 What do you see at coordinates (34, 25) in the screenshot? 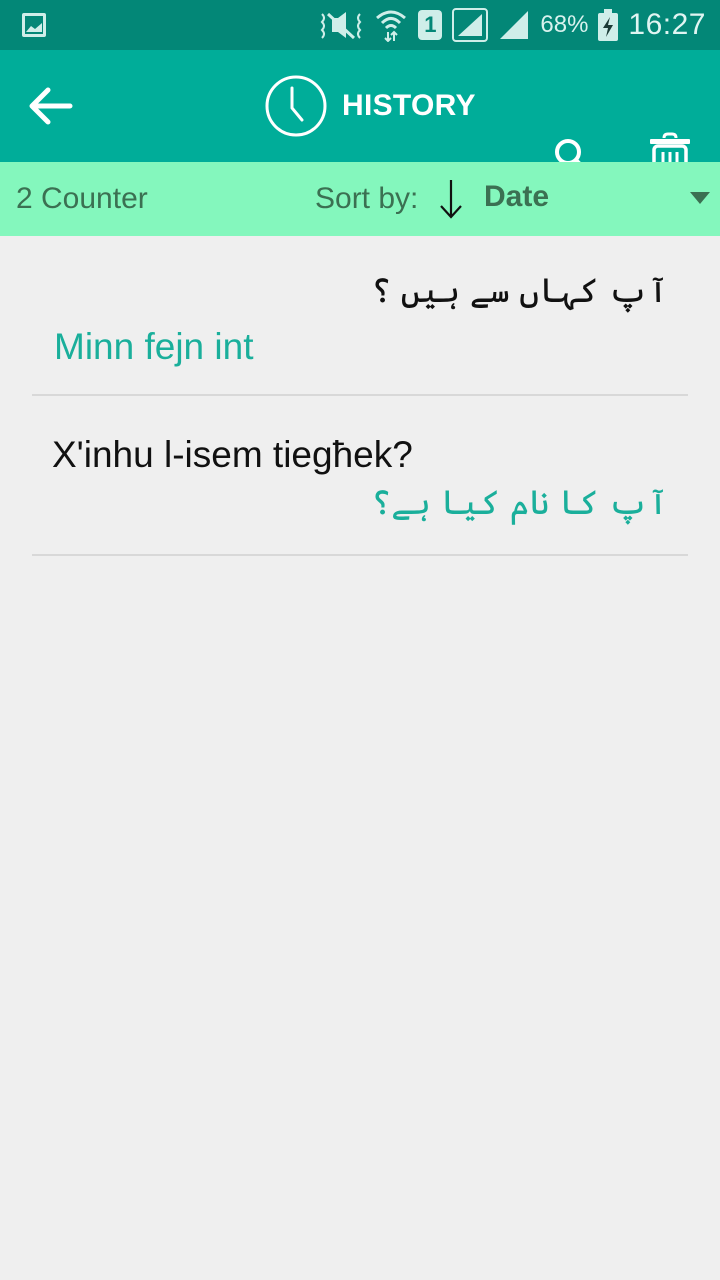
I see `gallery-icon` at bounding box center [34, 25].